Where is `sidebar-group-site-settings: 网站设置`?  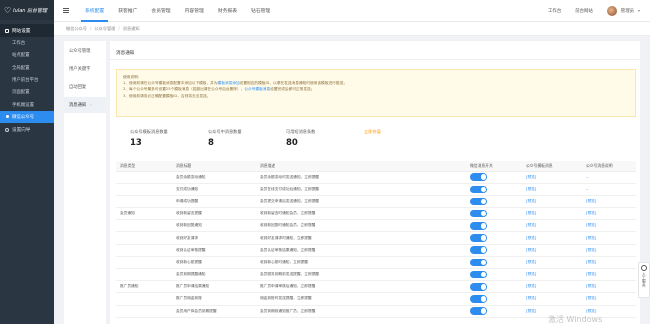 sidebar-group-site-settings: 网站设置 is located at coordinates (27, 30).